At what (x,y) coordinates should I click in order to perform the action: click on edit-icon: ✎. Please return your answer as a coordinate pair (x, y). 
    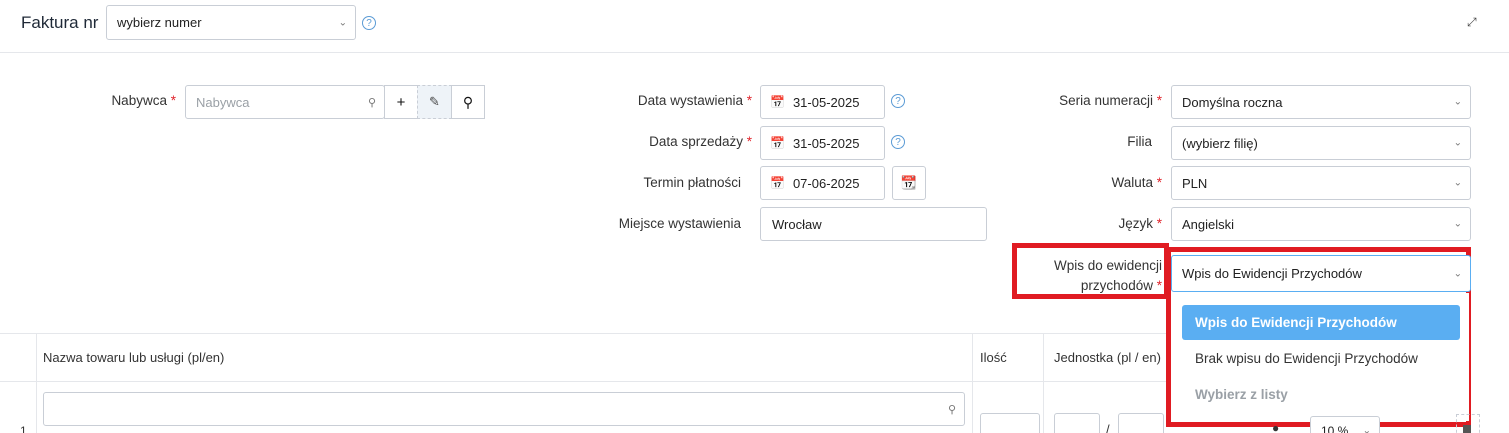
    Looking at the image, I should click on (434, 101).